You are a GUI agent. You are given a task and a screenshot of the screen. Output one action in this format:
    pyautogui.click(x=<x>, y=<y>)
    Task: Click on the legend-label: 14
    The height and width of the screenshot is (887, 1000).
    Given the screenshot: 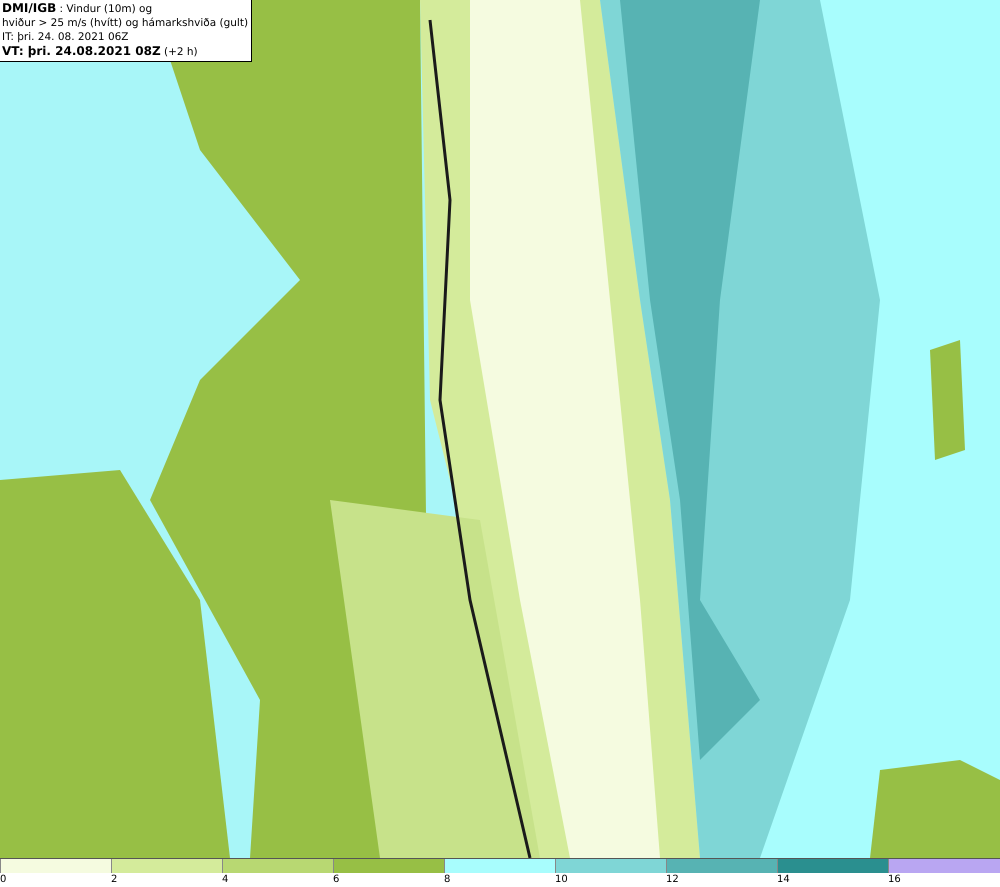 What is the action you would take?
    pyautogui.click(x=783, y=879)
    